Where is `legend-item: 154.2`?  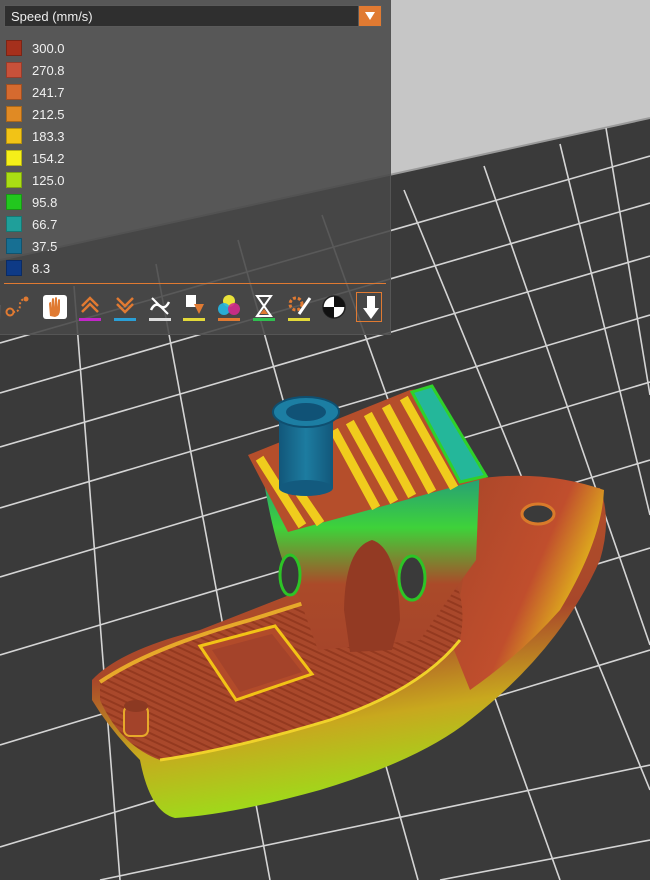
legend-item: 154.2 is located at coordinates (35, 158).